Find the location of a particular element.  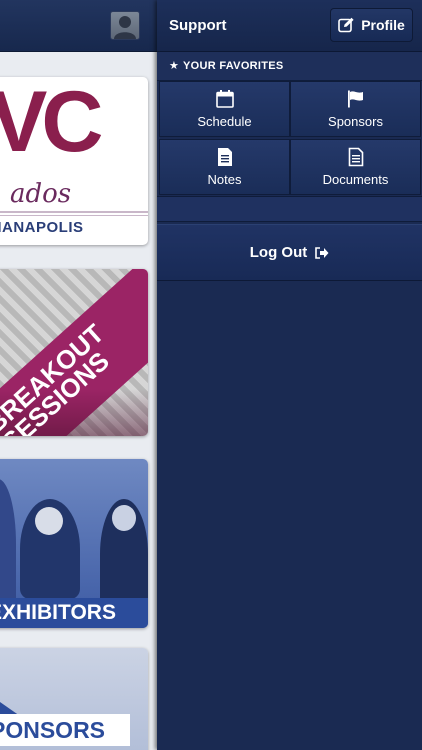

logo-divider is located at coordinates (74, 212).